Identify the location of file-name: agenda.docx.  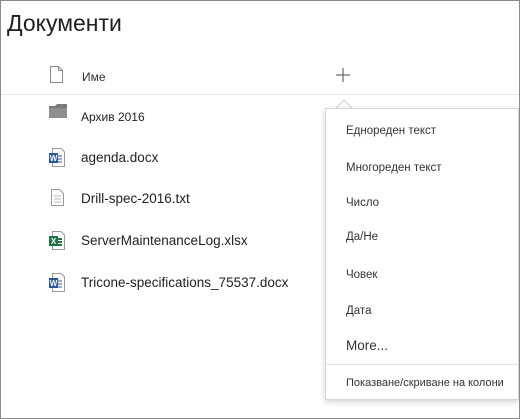
(119, 157).